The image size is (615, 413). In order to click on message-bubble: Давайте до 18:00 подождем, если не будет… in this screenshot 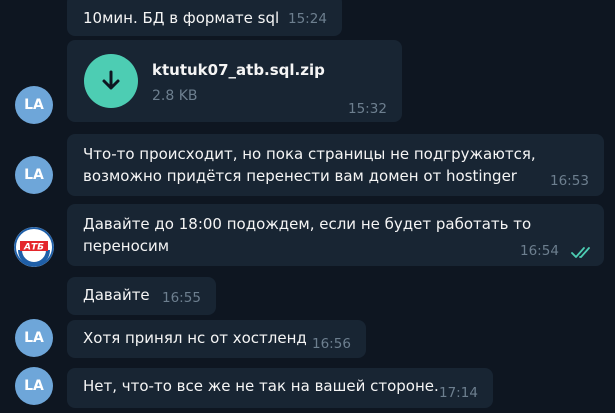, I will do `click(335, 235)`.